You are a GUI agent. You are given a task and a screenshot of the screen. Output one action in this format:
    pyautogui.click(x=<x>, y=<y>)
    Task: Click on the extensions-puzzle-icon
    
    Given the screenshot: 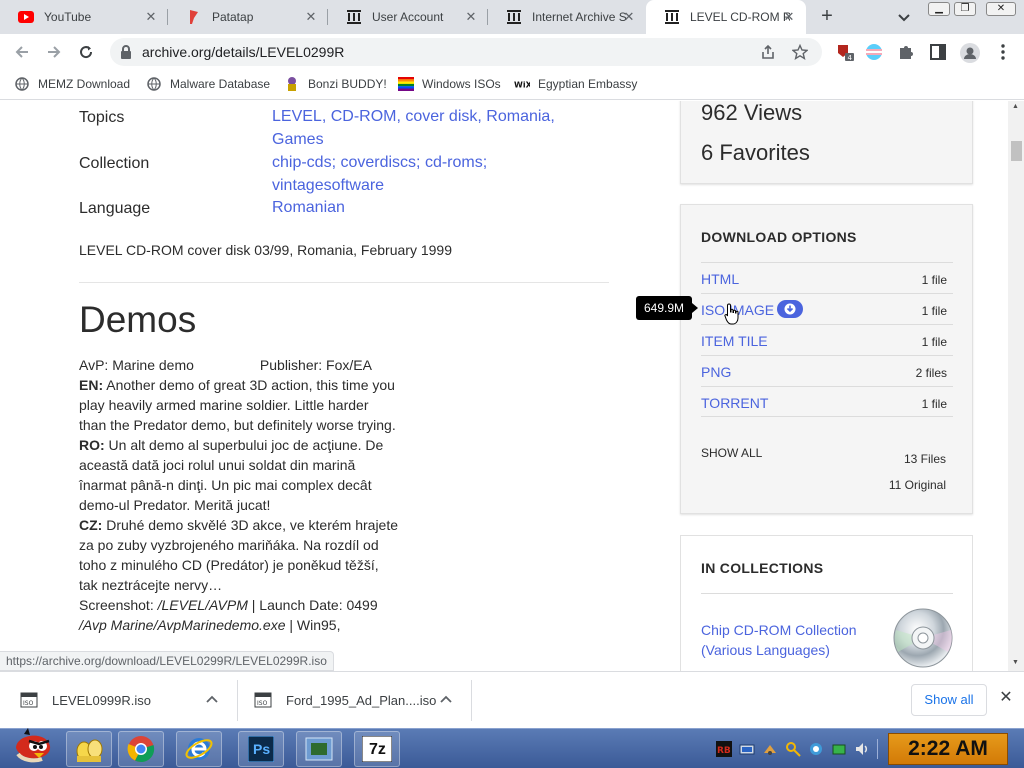 What is the action you would take?
    pyautogui.click(x=906, y=52)
    